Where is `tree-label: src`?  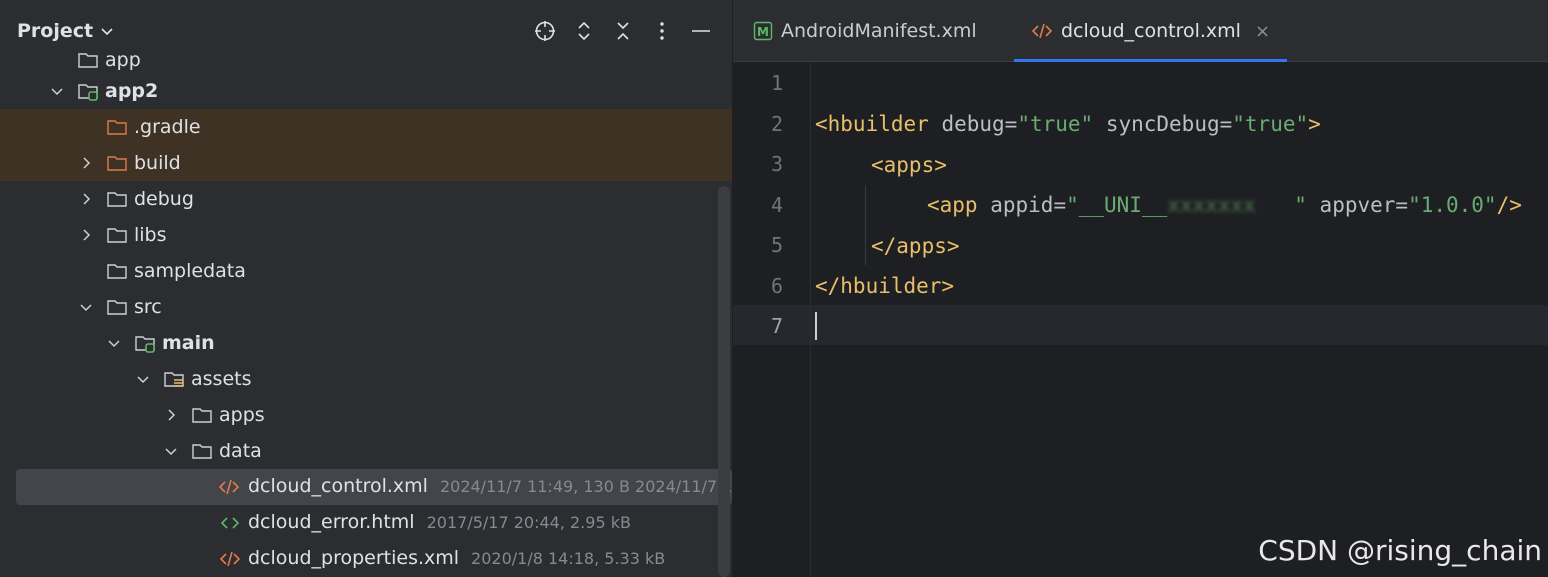
tree-label: src is located at coordinates (148, 307).